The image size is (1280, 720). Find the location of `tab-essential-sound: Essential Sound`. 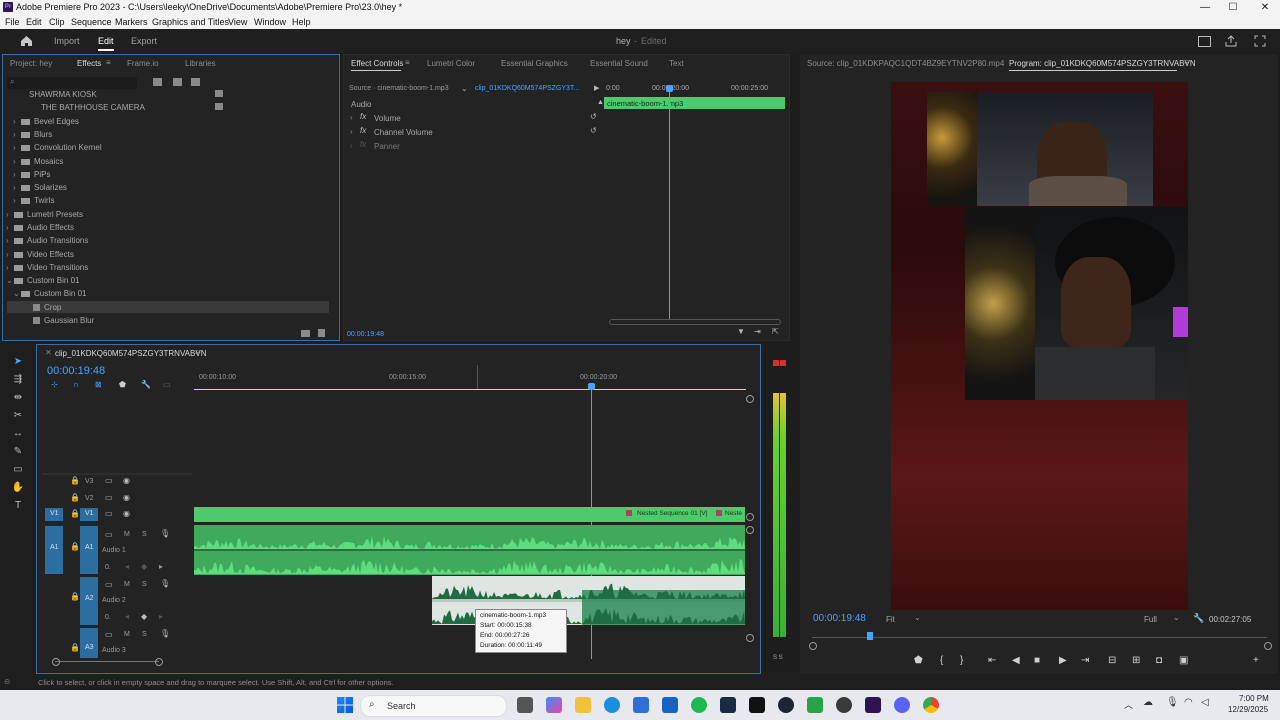

tab-essential-sound: Essential Sound is located at coordinates (619, 63).